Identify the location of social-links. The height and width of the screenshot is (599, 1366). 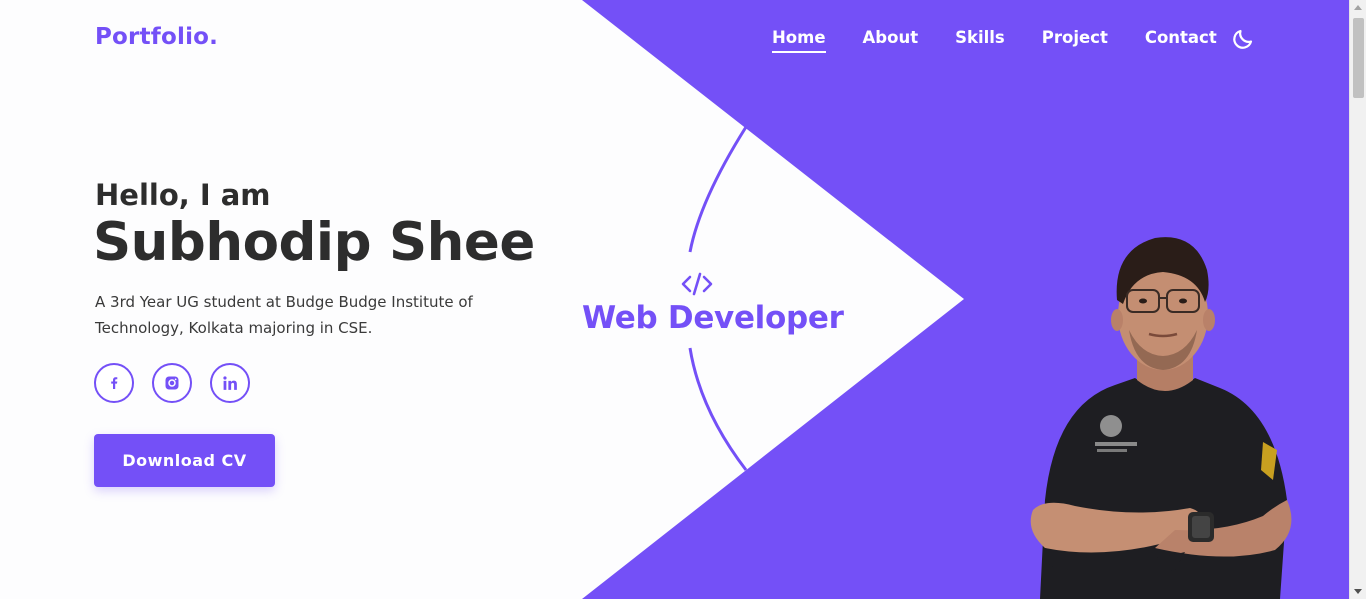
(172, 383).